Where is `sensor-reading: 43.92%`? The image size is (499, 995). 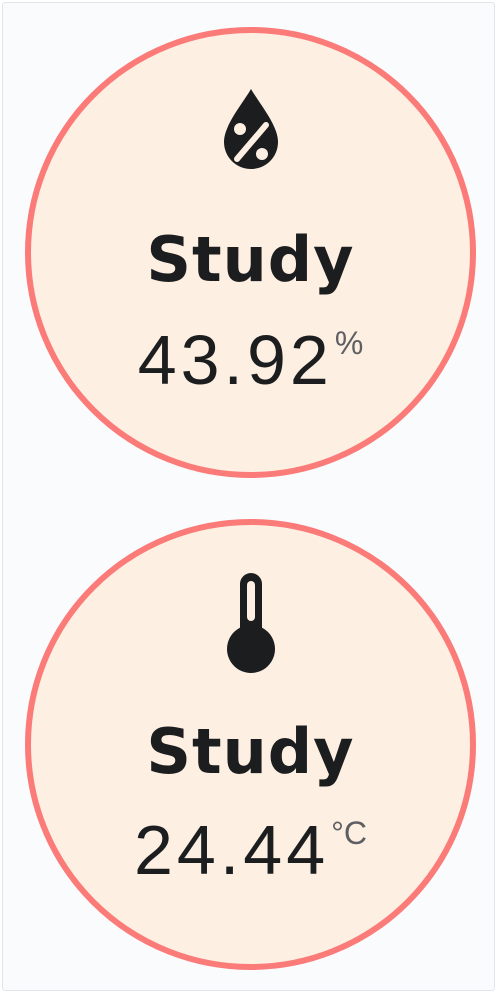
sensor-reading: 43.92% is located at coordinates (250, 360).